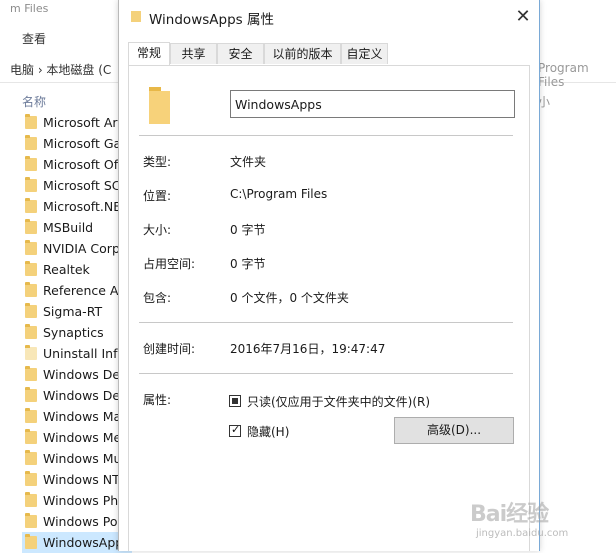 This screenshot has width=616, height=553. What do you see at coordinates (60, 69) in the screenshot?
I see `breadcrumb: 电脑 › 本地磁盘 (C` at bounding box center [60, 69].